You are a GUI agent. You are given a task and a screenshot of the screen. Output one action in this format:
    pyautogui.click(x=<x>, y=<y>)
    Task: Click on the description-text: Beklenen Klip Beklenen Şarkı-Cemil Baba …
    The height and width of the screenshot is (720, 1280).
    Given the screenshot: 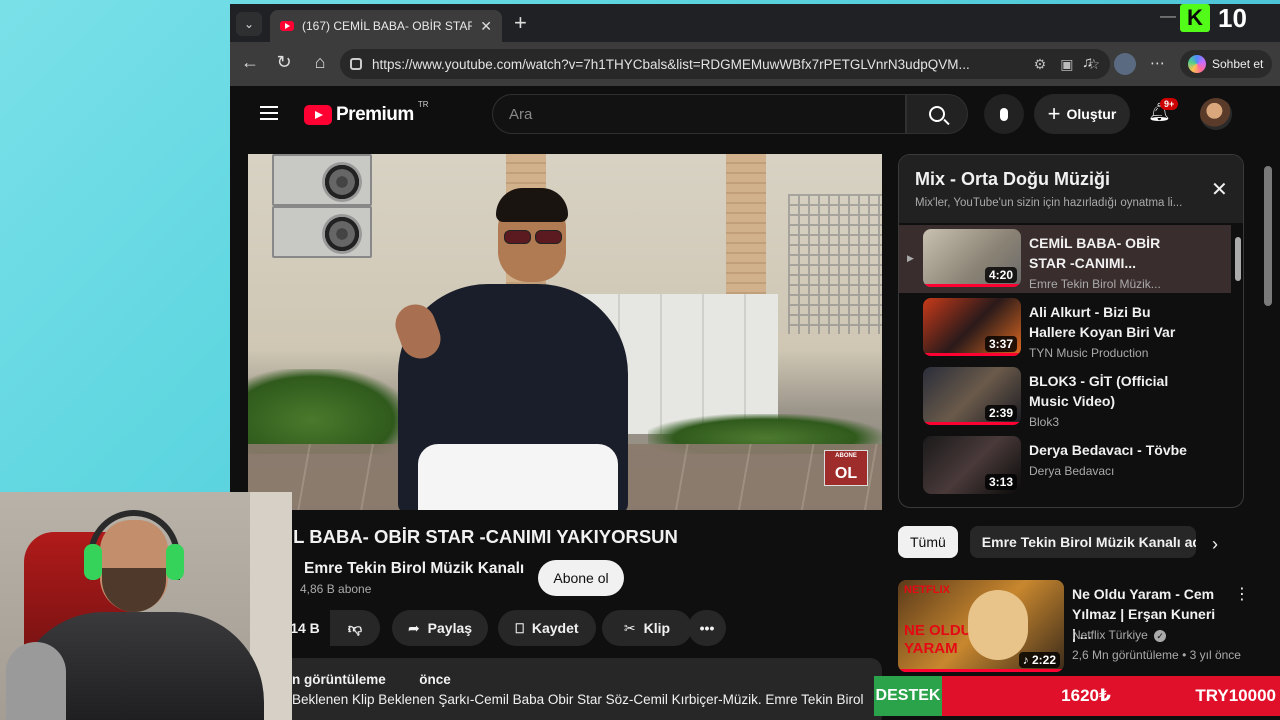 What is the action you would take?
    pyautogui.click(x=578, y=699)
    